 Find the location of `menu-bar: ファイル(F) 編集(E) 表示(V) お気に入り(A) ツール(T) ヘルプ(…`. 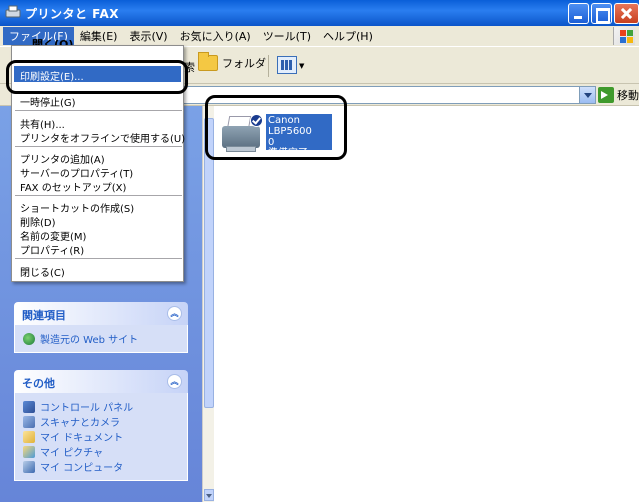

menu-bar: ファイル(F) 編集(E) 表示(V) お気に入り(A) ツール(T) ヘルプ(… is located at coordinates (319, 36).